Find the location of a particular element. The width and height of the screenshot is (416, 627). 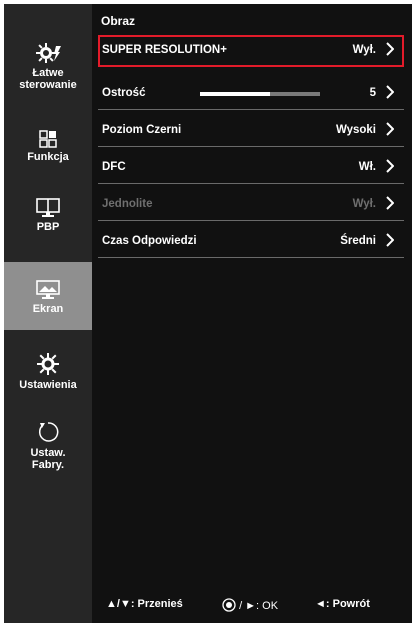

page-title: Obraz is located at coordinates (118, 21).